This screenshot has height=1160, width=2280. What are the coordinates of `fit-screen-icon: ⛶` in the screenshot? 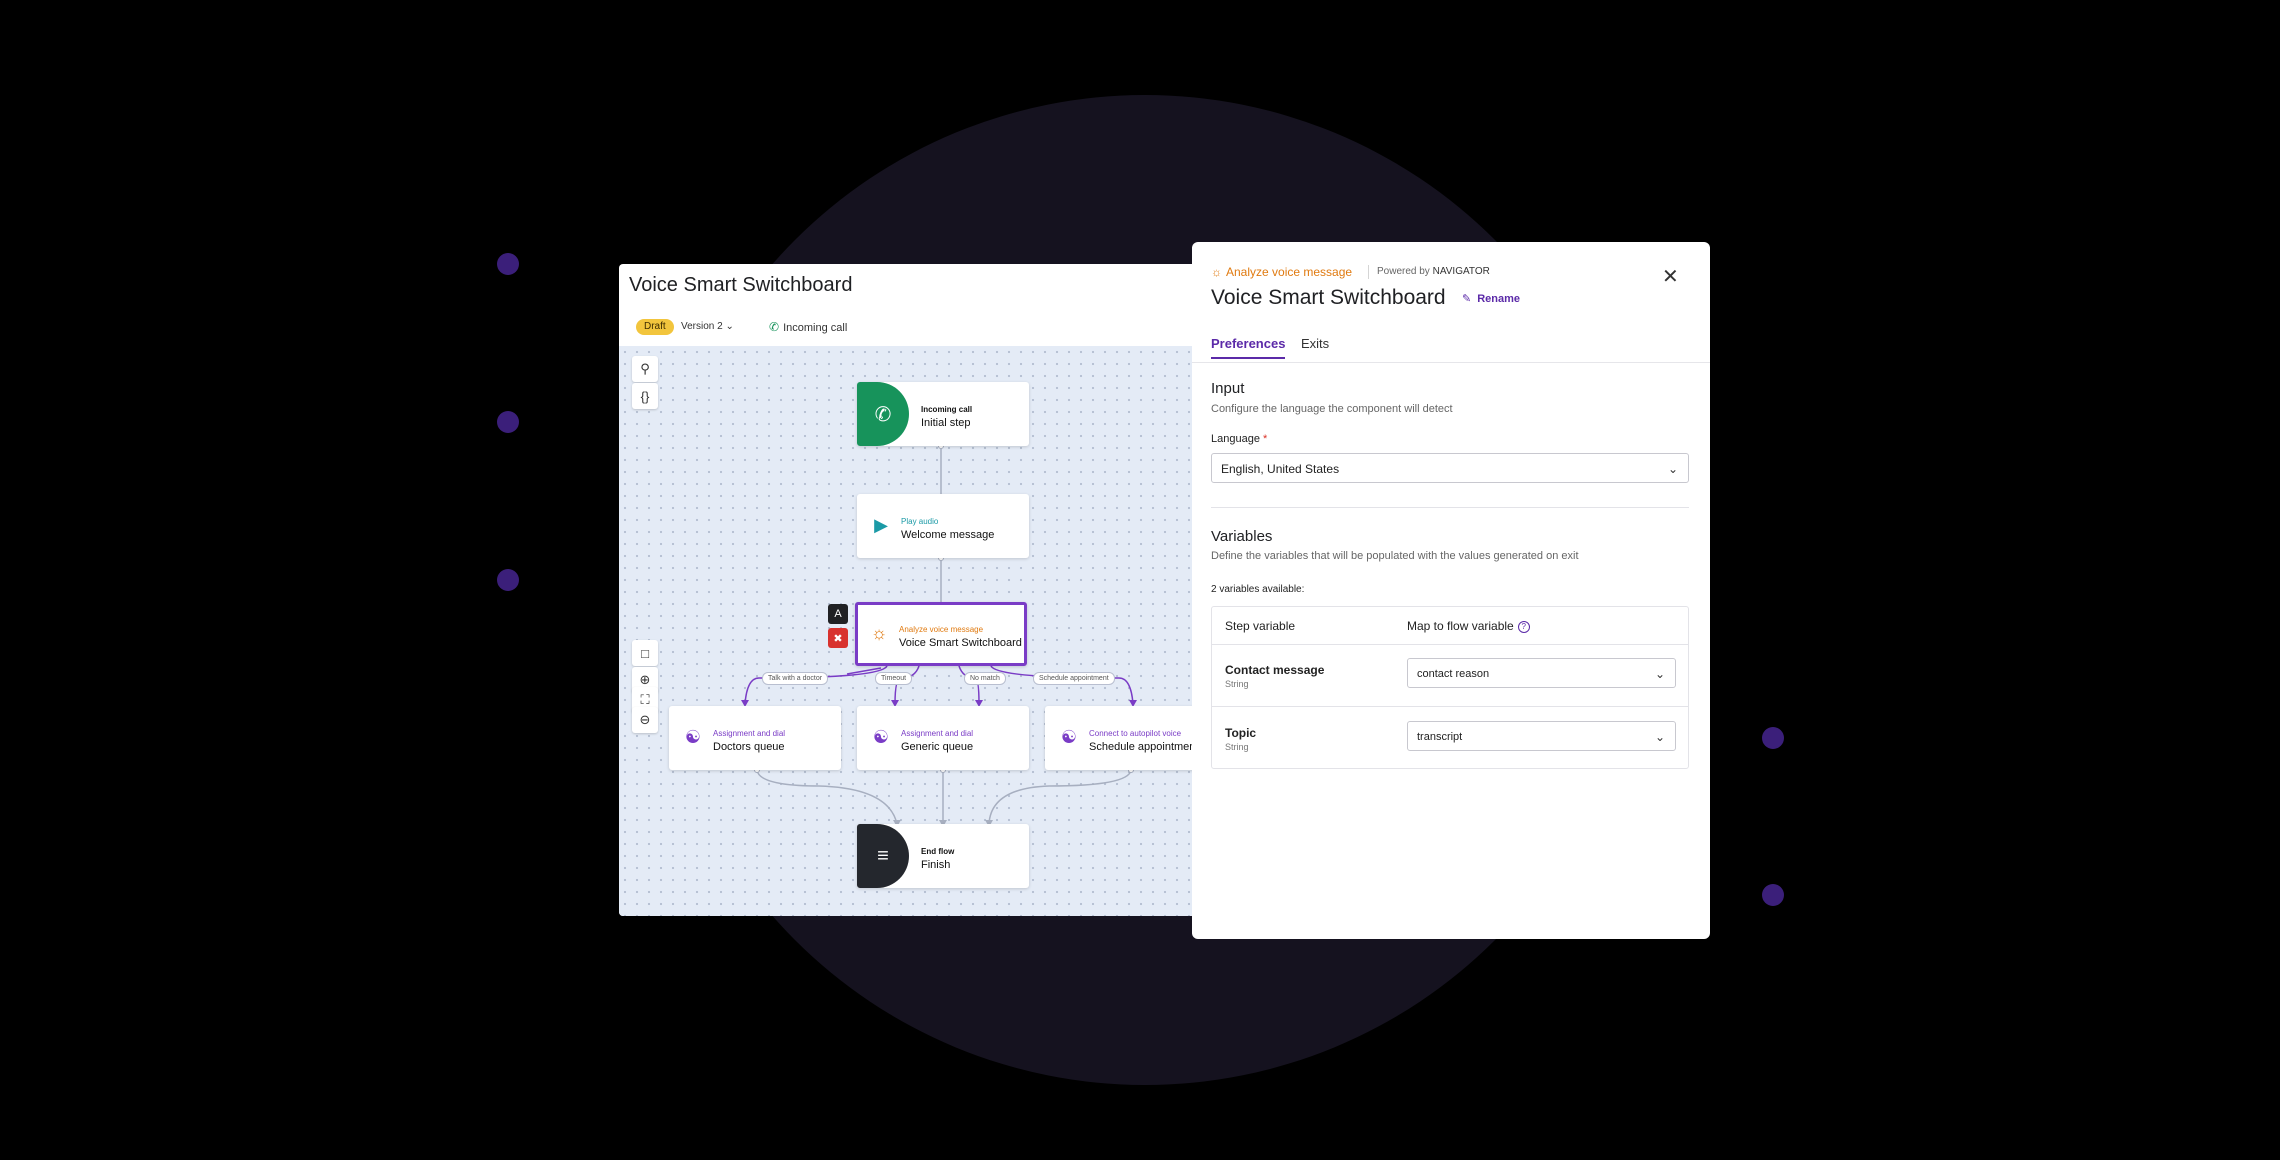 It's located at (645, 699).